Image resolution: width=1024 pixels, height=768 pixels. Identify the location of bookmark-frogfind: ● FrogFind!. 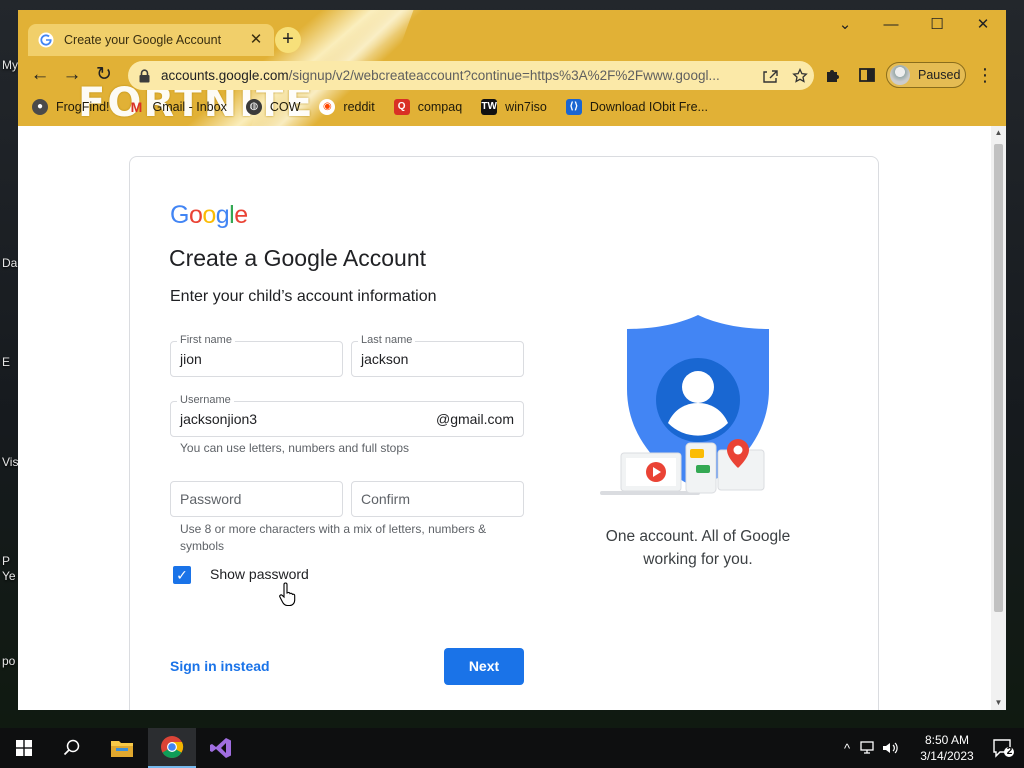
(71, 107).